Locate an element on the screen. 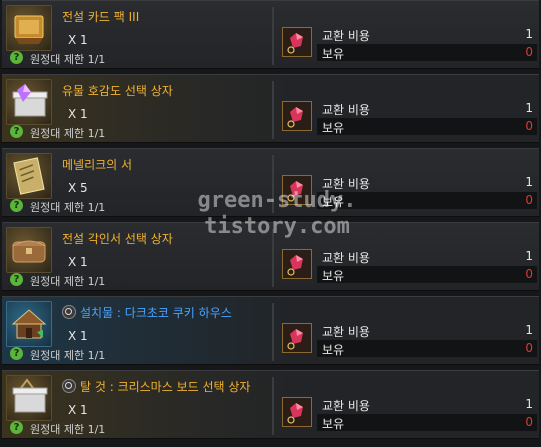  item-name: 유물 호감도 선택 상자 is located at coordinates (117, 91).